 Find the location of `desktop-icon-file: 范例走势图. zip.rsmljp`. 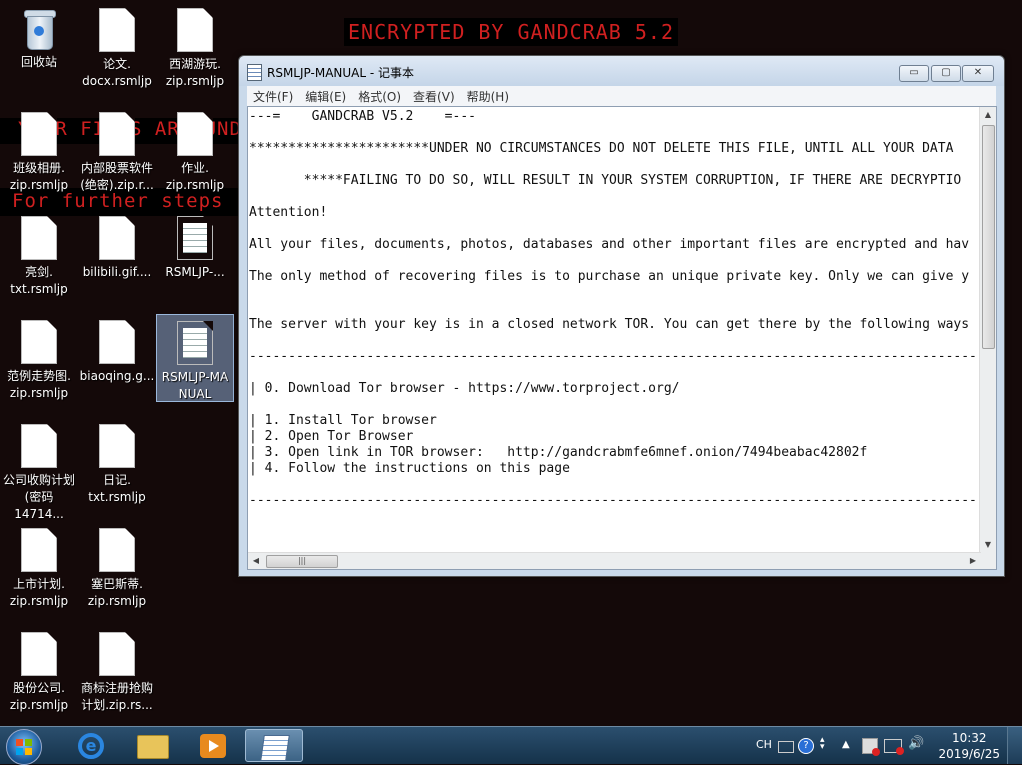

desktop-icon-file: 范例走势图. zip.rsmljp is located at coordinates (39, 360).